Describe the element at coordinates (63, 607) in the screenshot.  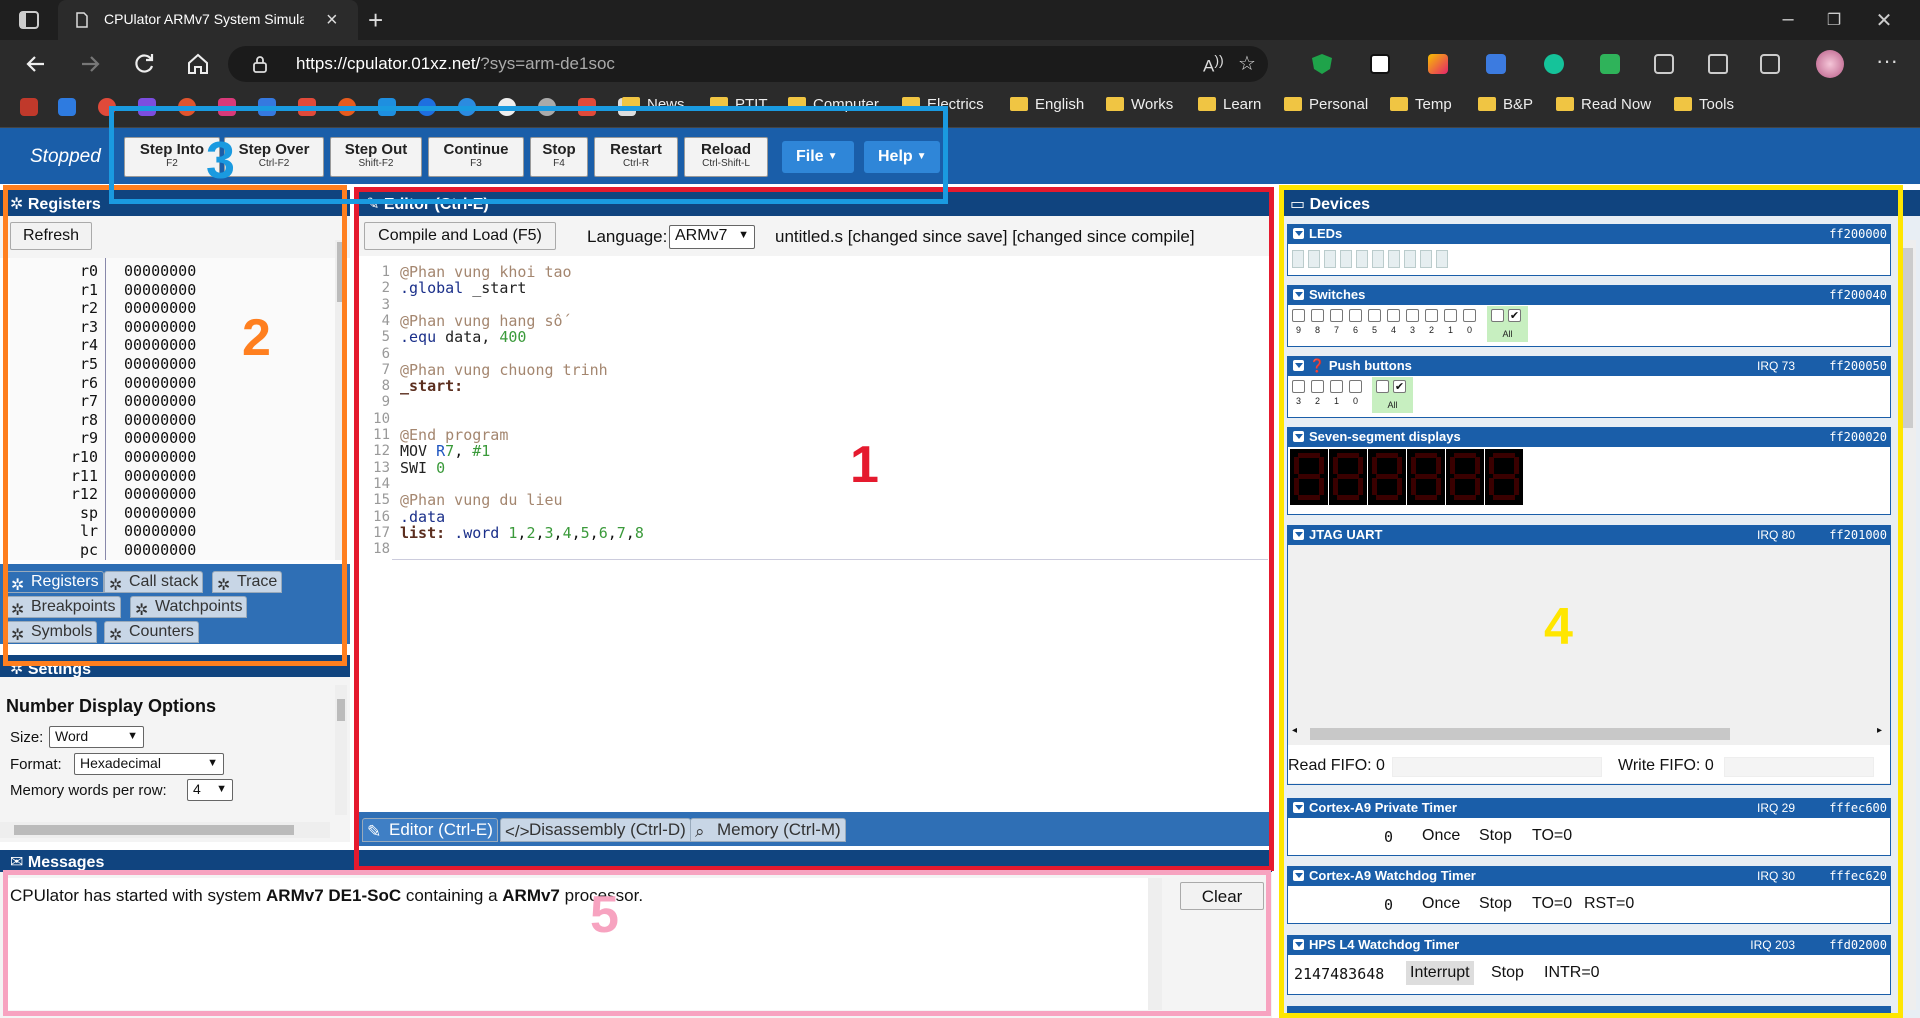
I see `tab-breakpoints: ✲ Breakpoints` at that location.